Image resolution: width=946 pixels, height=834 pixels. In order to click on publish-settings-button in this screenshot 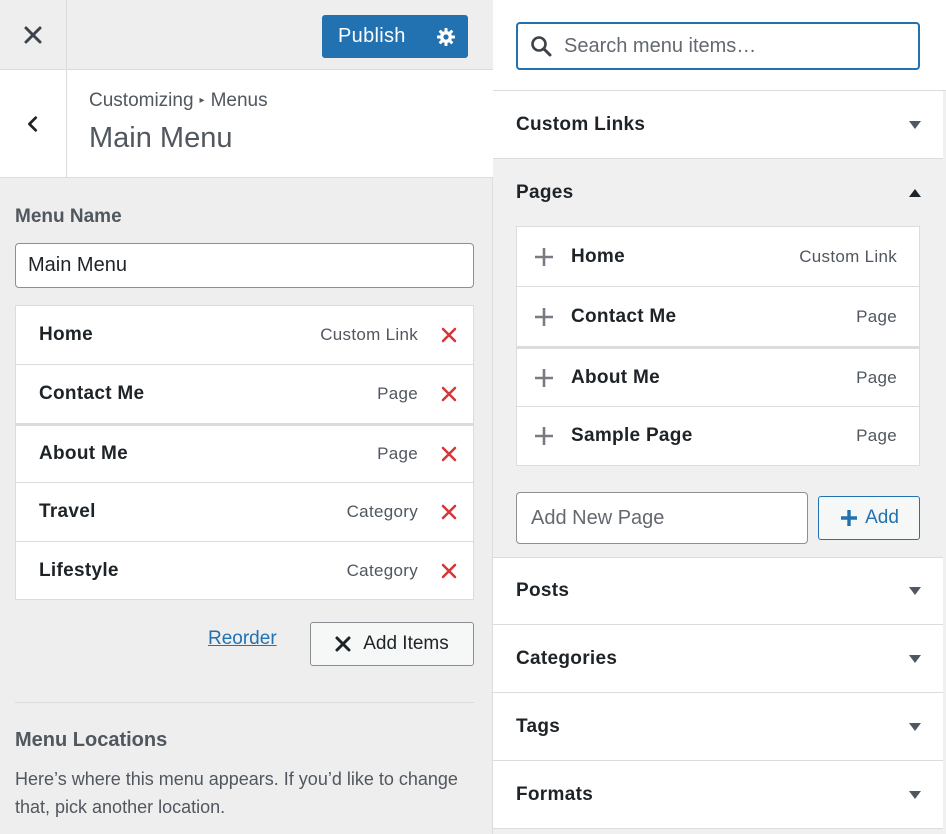, I will do `click(446, 36)`.